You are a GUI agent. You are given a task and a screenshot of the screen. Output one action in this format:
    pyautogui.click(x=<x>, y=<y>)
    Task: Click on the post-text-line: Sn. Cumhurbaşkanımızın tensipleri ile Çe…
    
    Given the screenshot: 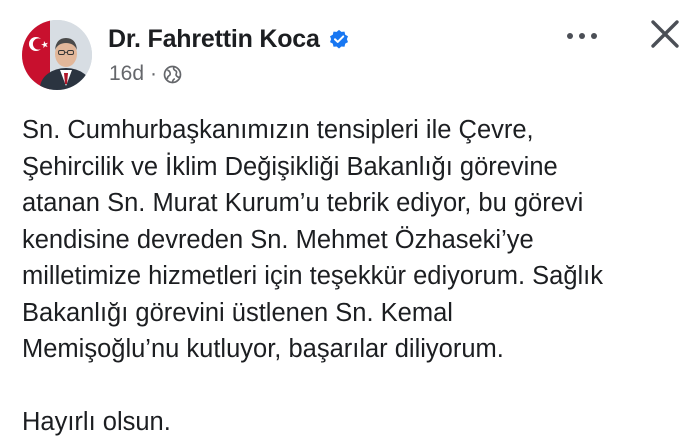 What is the action you would take?
    pyautogui.click(x=278, y=130)
    